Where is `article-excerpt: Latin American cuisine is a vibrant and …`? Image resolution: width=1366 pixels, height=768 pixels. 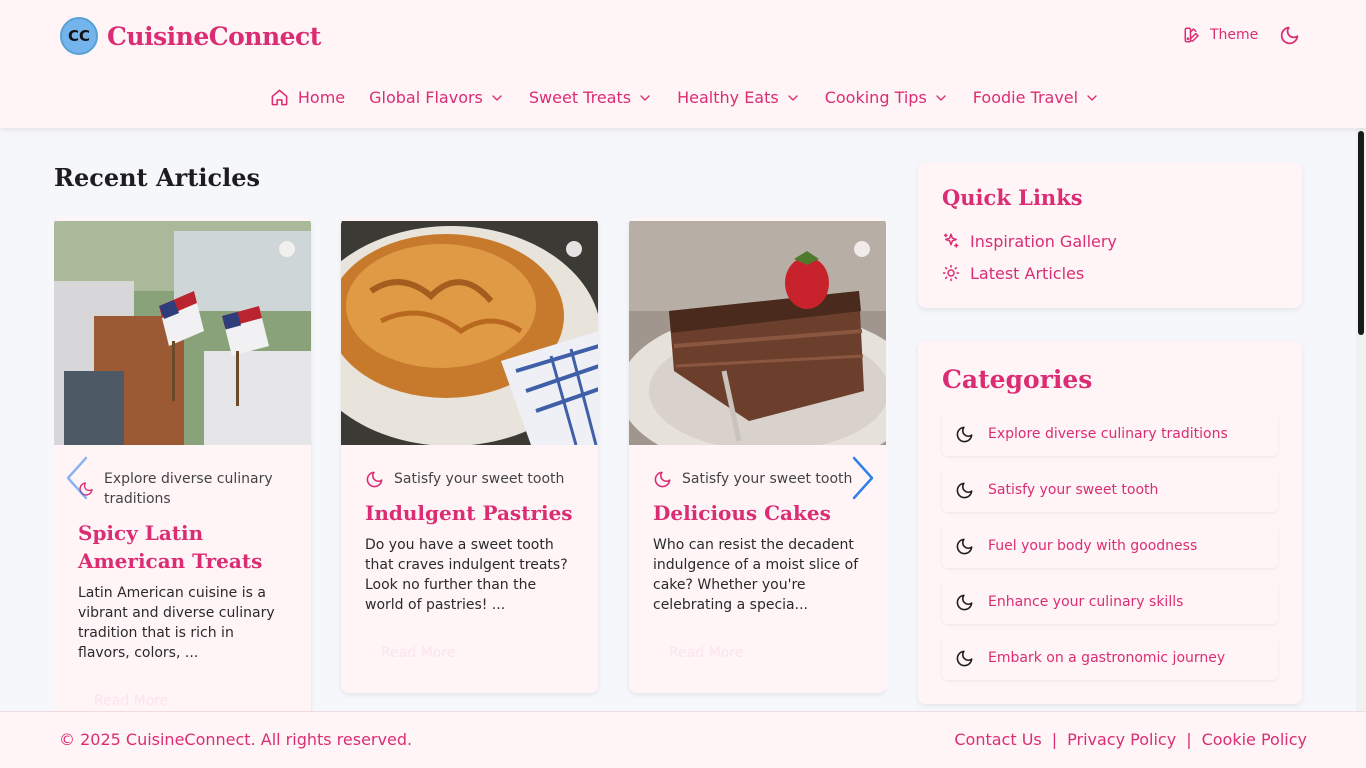
article-excerpt: Latin American cuisine is a vibrant and … is located at coordinates (176, 623).